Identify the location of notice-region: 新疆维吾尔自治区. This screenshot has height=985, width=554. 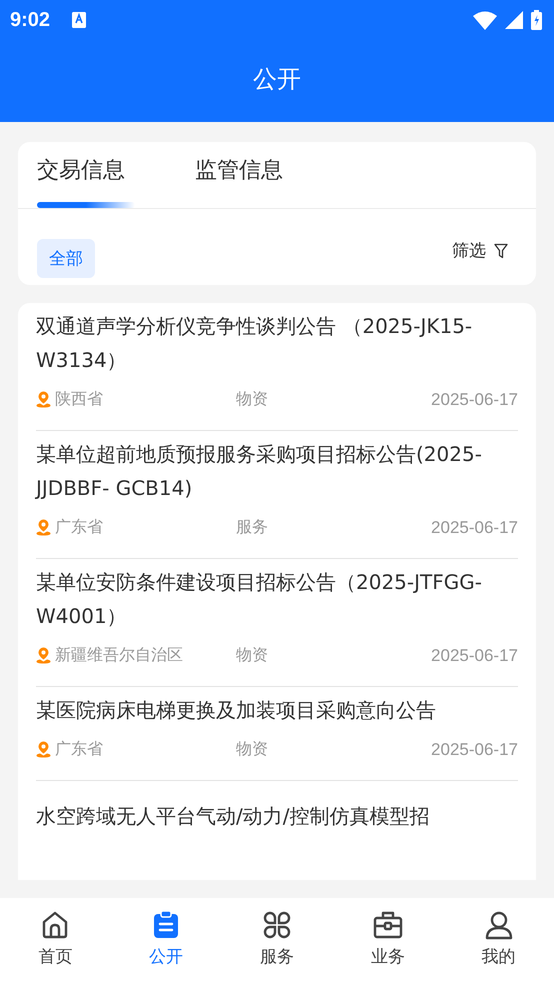
(119, 655).